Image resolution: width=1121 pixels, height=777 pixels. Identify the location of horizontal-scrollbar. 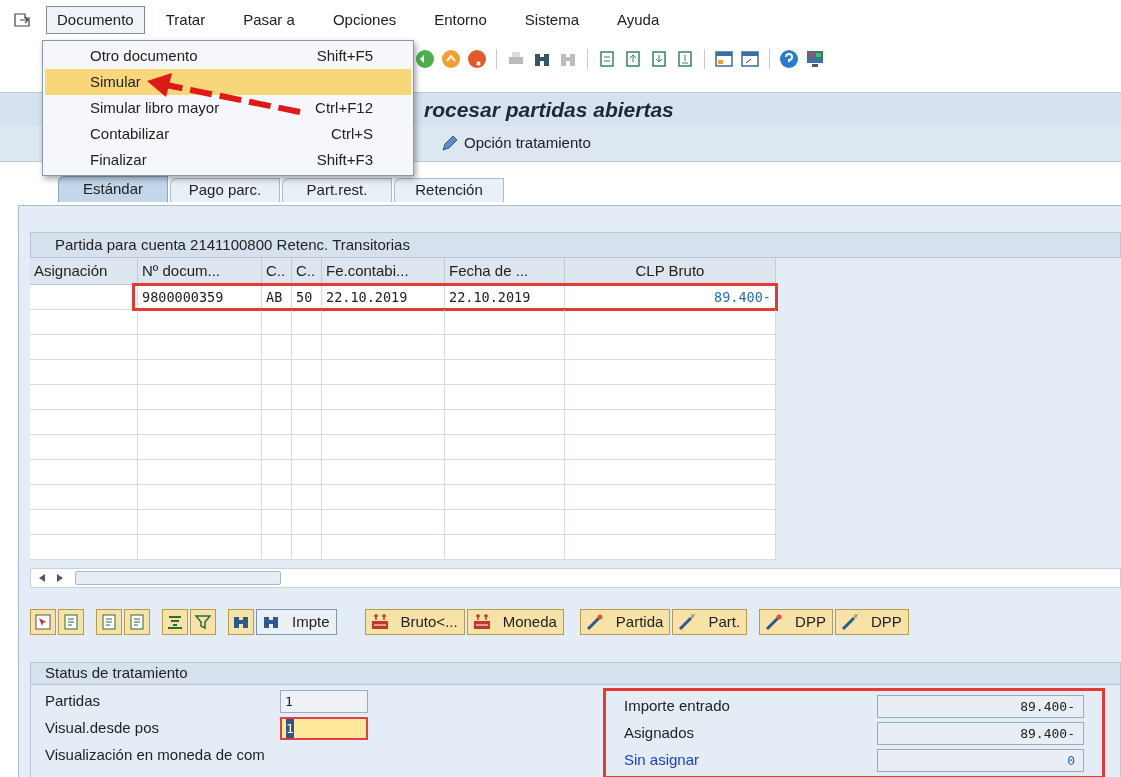
(575, 578).